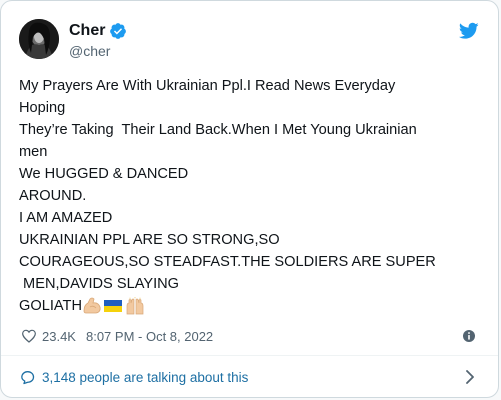  What do you see at coordinates (28, 377) in the screenshot?
I see `speech-bubble-icon` at bounding box center [28, 377].